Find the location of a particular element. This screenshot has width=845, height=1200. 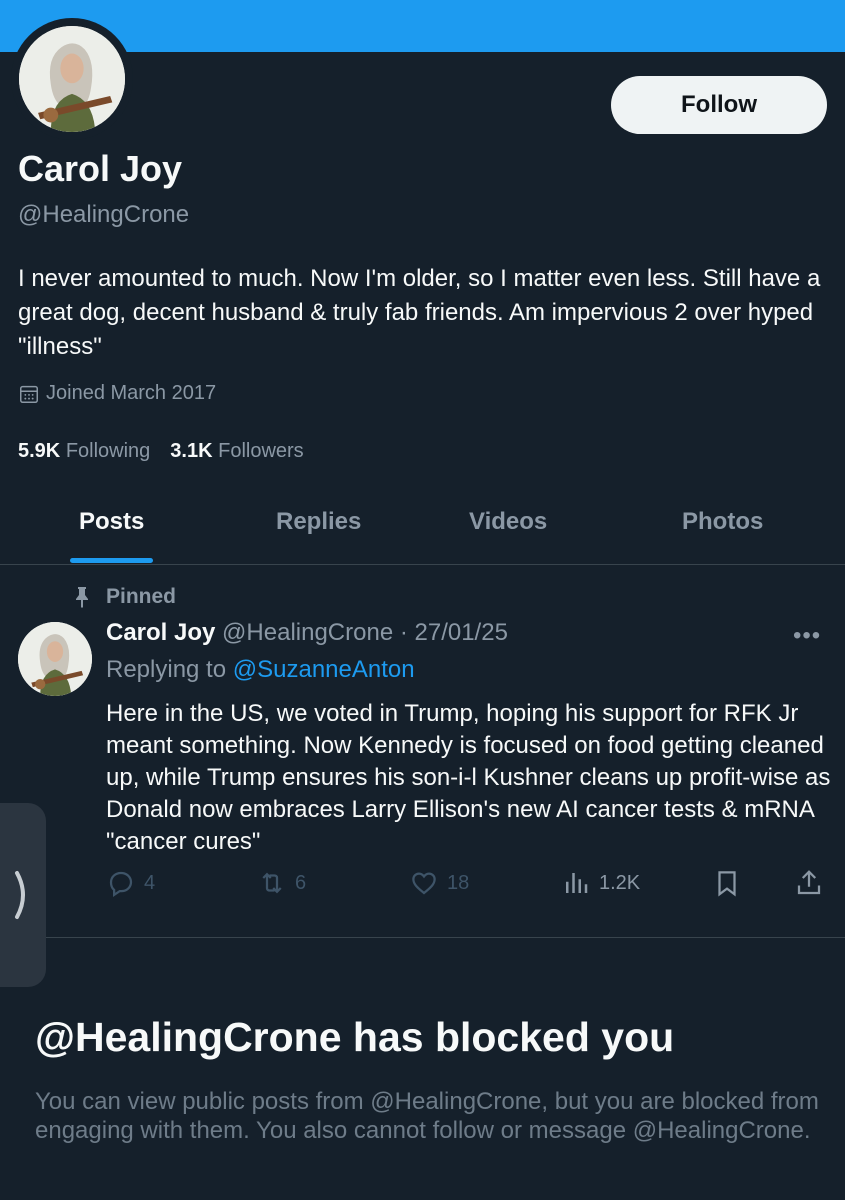

share-button is located at coordinates (813, 883).